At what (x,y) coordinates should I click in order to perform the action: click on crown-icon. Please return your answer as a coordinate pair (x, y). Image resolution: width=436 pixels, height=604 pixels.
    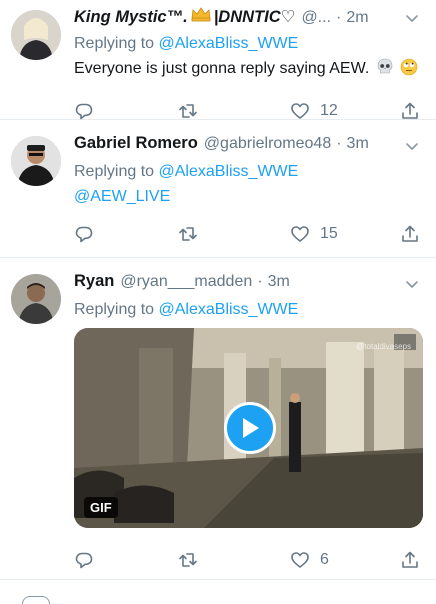
    Looking at the image, I should click on (201, 16).